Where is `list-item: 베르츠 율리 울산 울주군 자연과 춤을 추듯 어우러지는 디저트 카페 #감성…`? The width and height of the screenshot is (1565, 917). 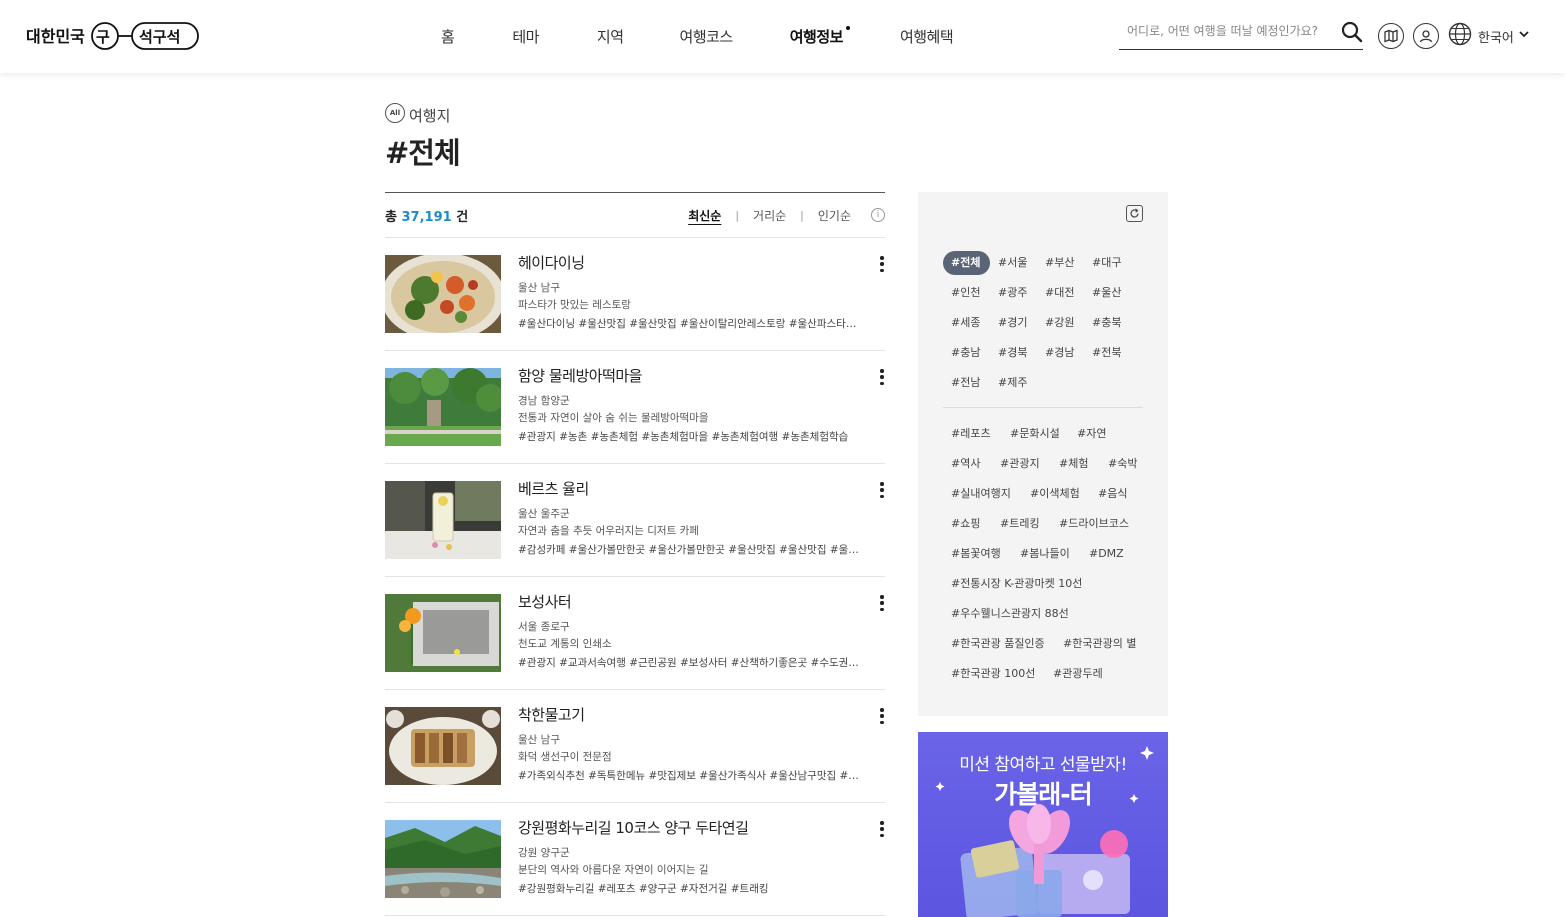
list-item: 베르츠 율리 울산 울주군 자연과 춤을 추듯 어우러지는 디저트 카페 #감성… is located at coordinates (635, 520).